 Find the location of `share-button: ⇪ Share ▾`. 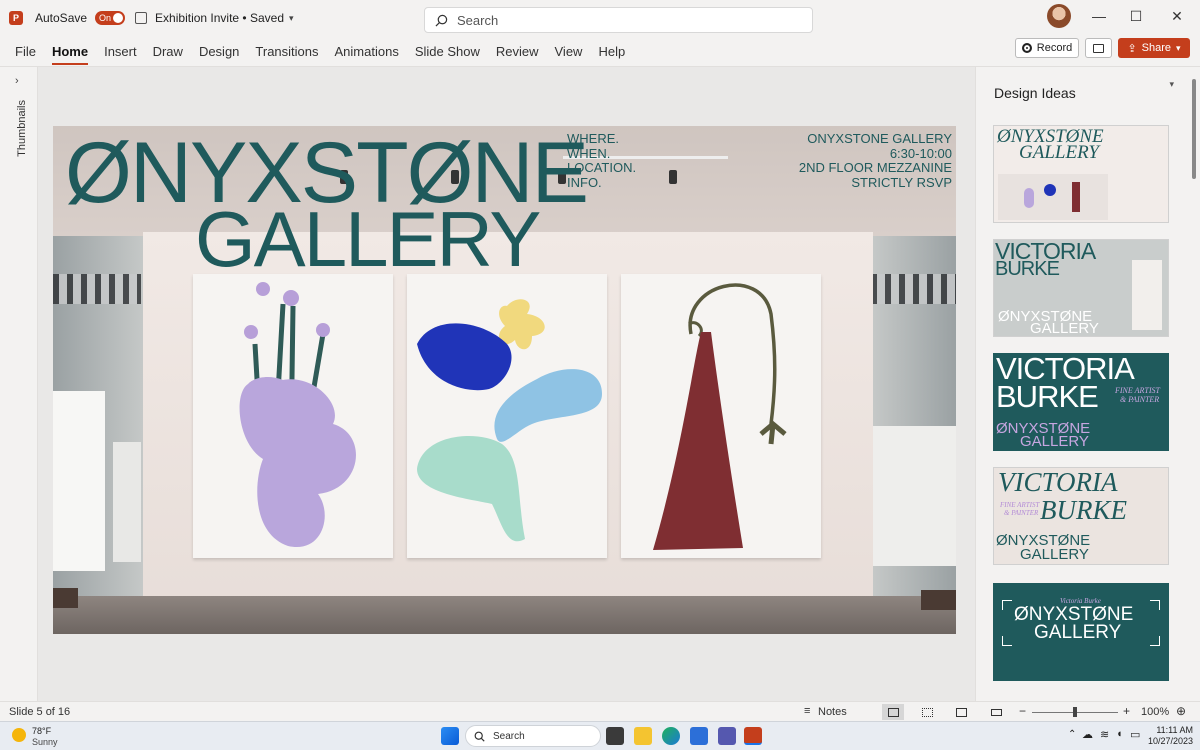

share-button: ⇪ Share ▾ is located at coordinates (1154, 48).